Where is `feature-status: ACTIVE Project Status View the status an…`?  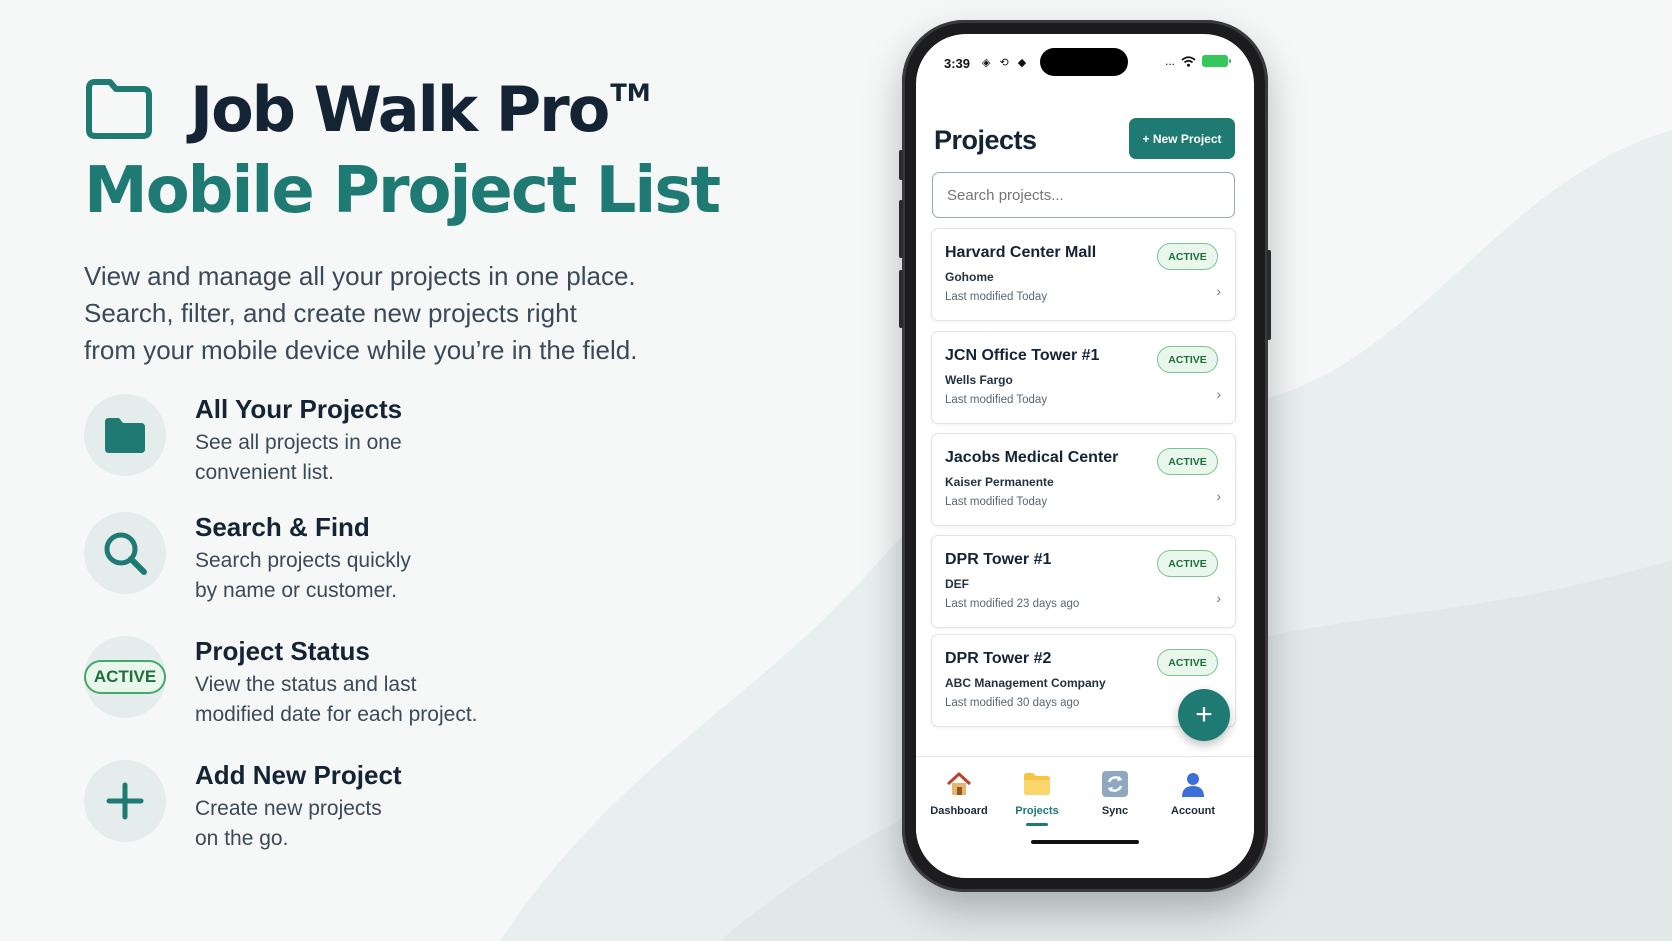
feature-status: ACTIVE Project Status View the status an… is located at coordinates (363, 681).